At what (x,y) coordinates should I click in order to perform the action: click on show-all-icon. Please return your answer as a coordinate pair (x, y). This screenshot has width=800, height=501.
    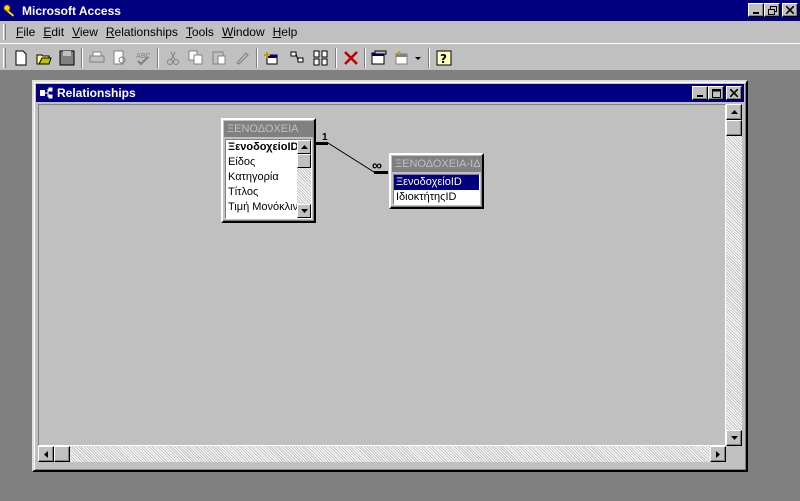
    Looking at the image, I should click on (320, 58).